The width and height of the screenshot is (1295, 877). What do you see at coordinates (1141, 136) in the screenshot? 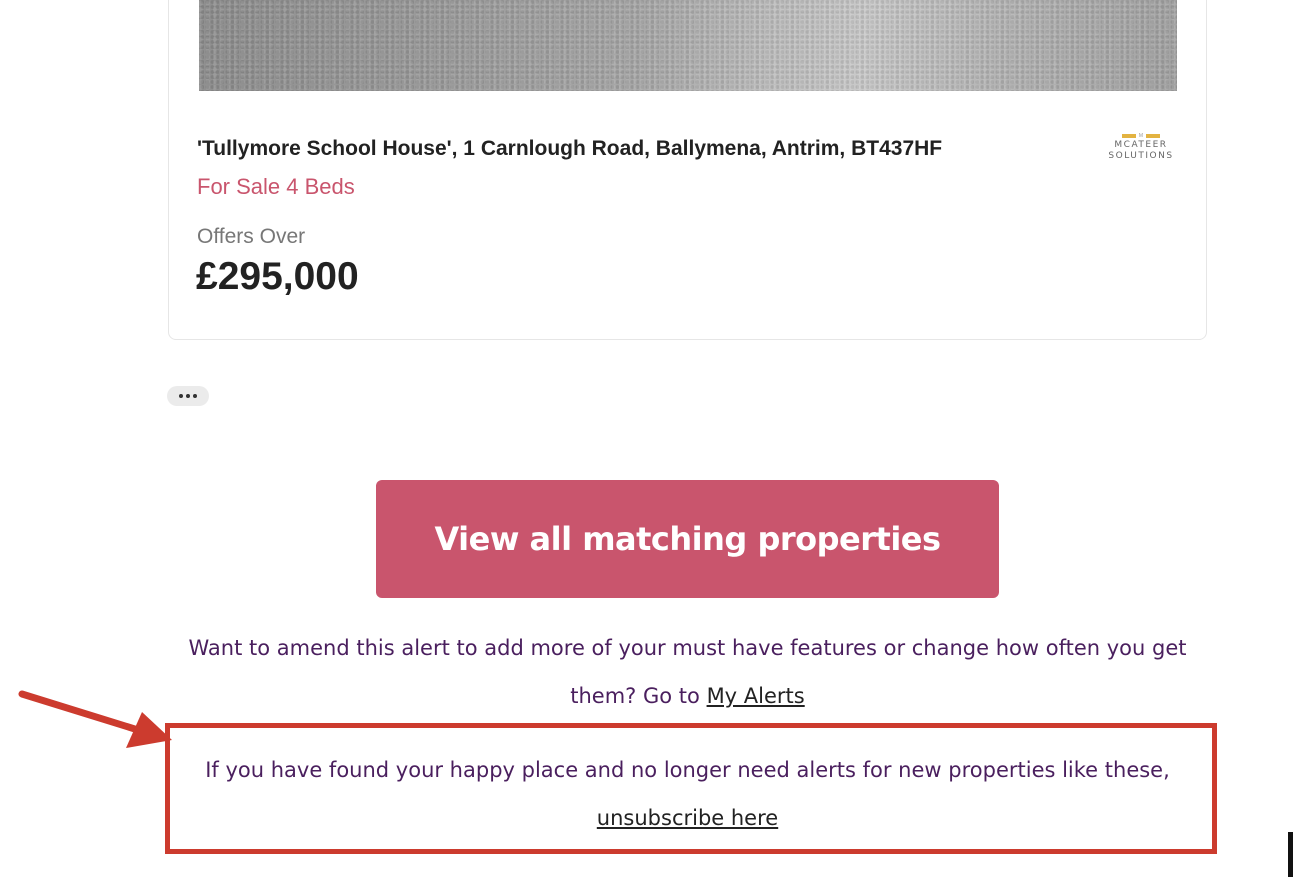
I see `agent-logo-mark: M` at bounding box center [1141, 136].